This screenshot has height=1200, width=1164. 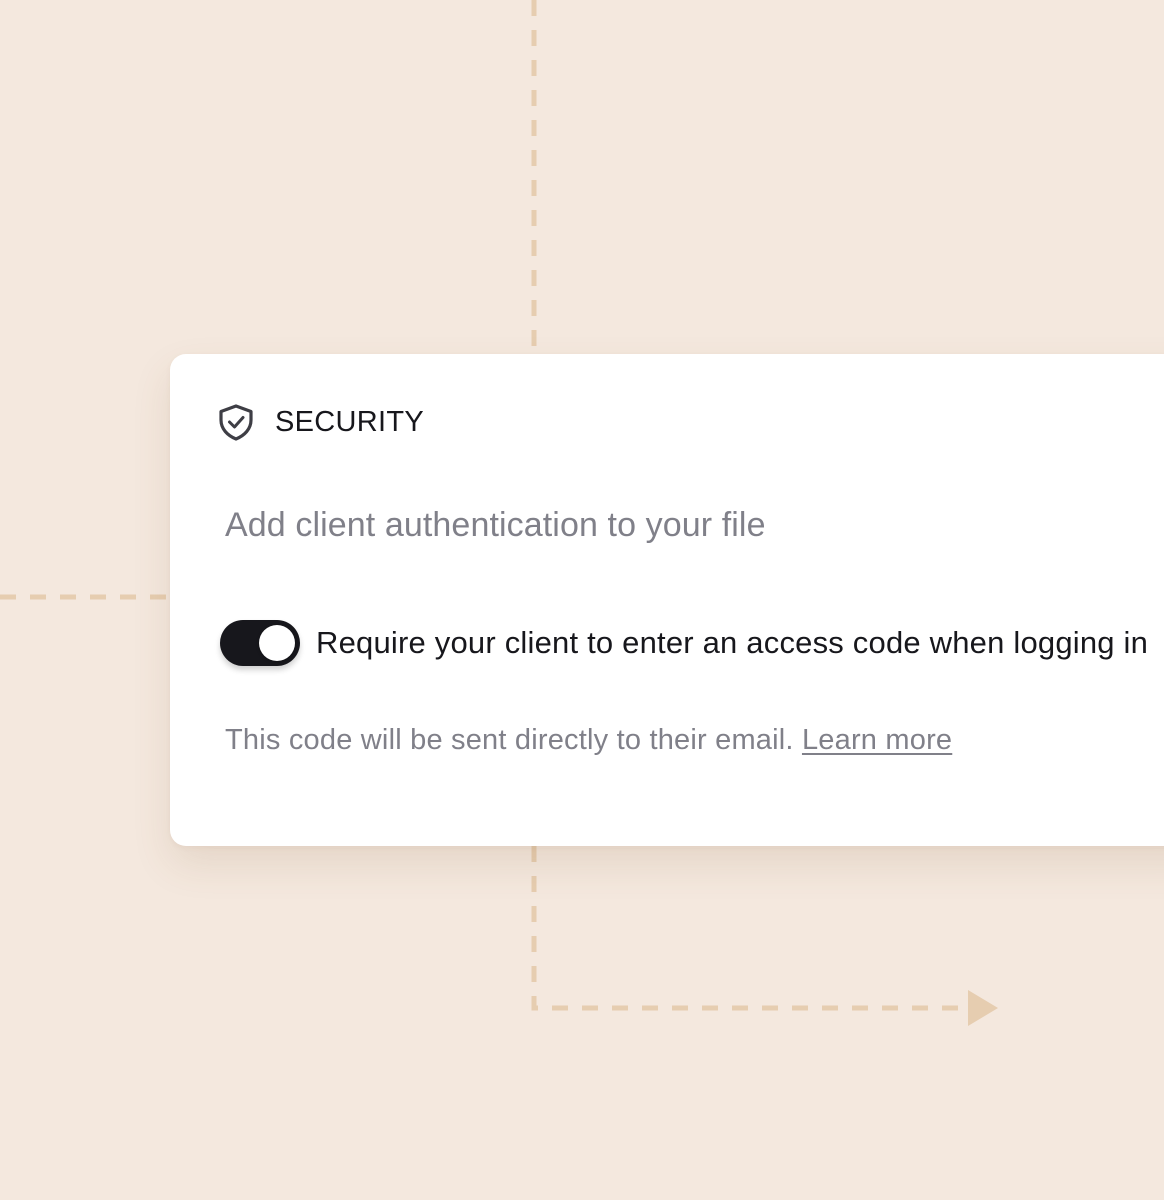 I want to click on section-title: SECURITY, so click(x=350, y=421).